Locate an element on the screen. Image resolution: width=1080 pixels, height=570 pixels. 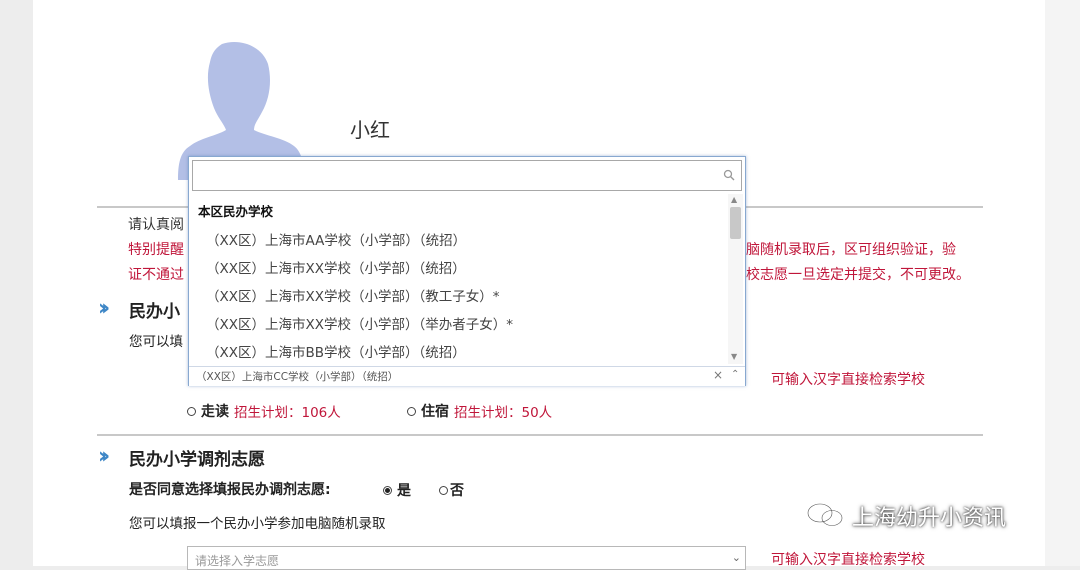
chevron-down-icon: ⌄ is located at coordinates (736, 557).